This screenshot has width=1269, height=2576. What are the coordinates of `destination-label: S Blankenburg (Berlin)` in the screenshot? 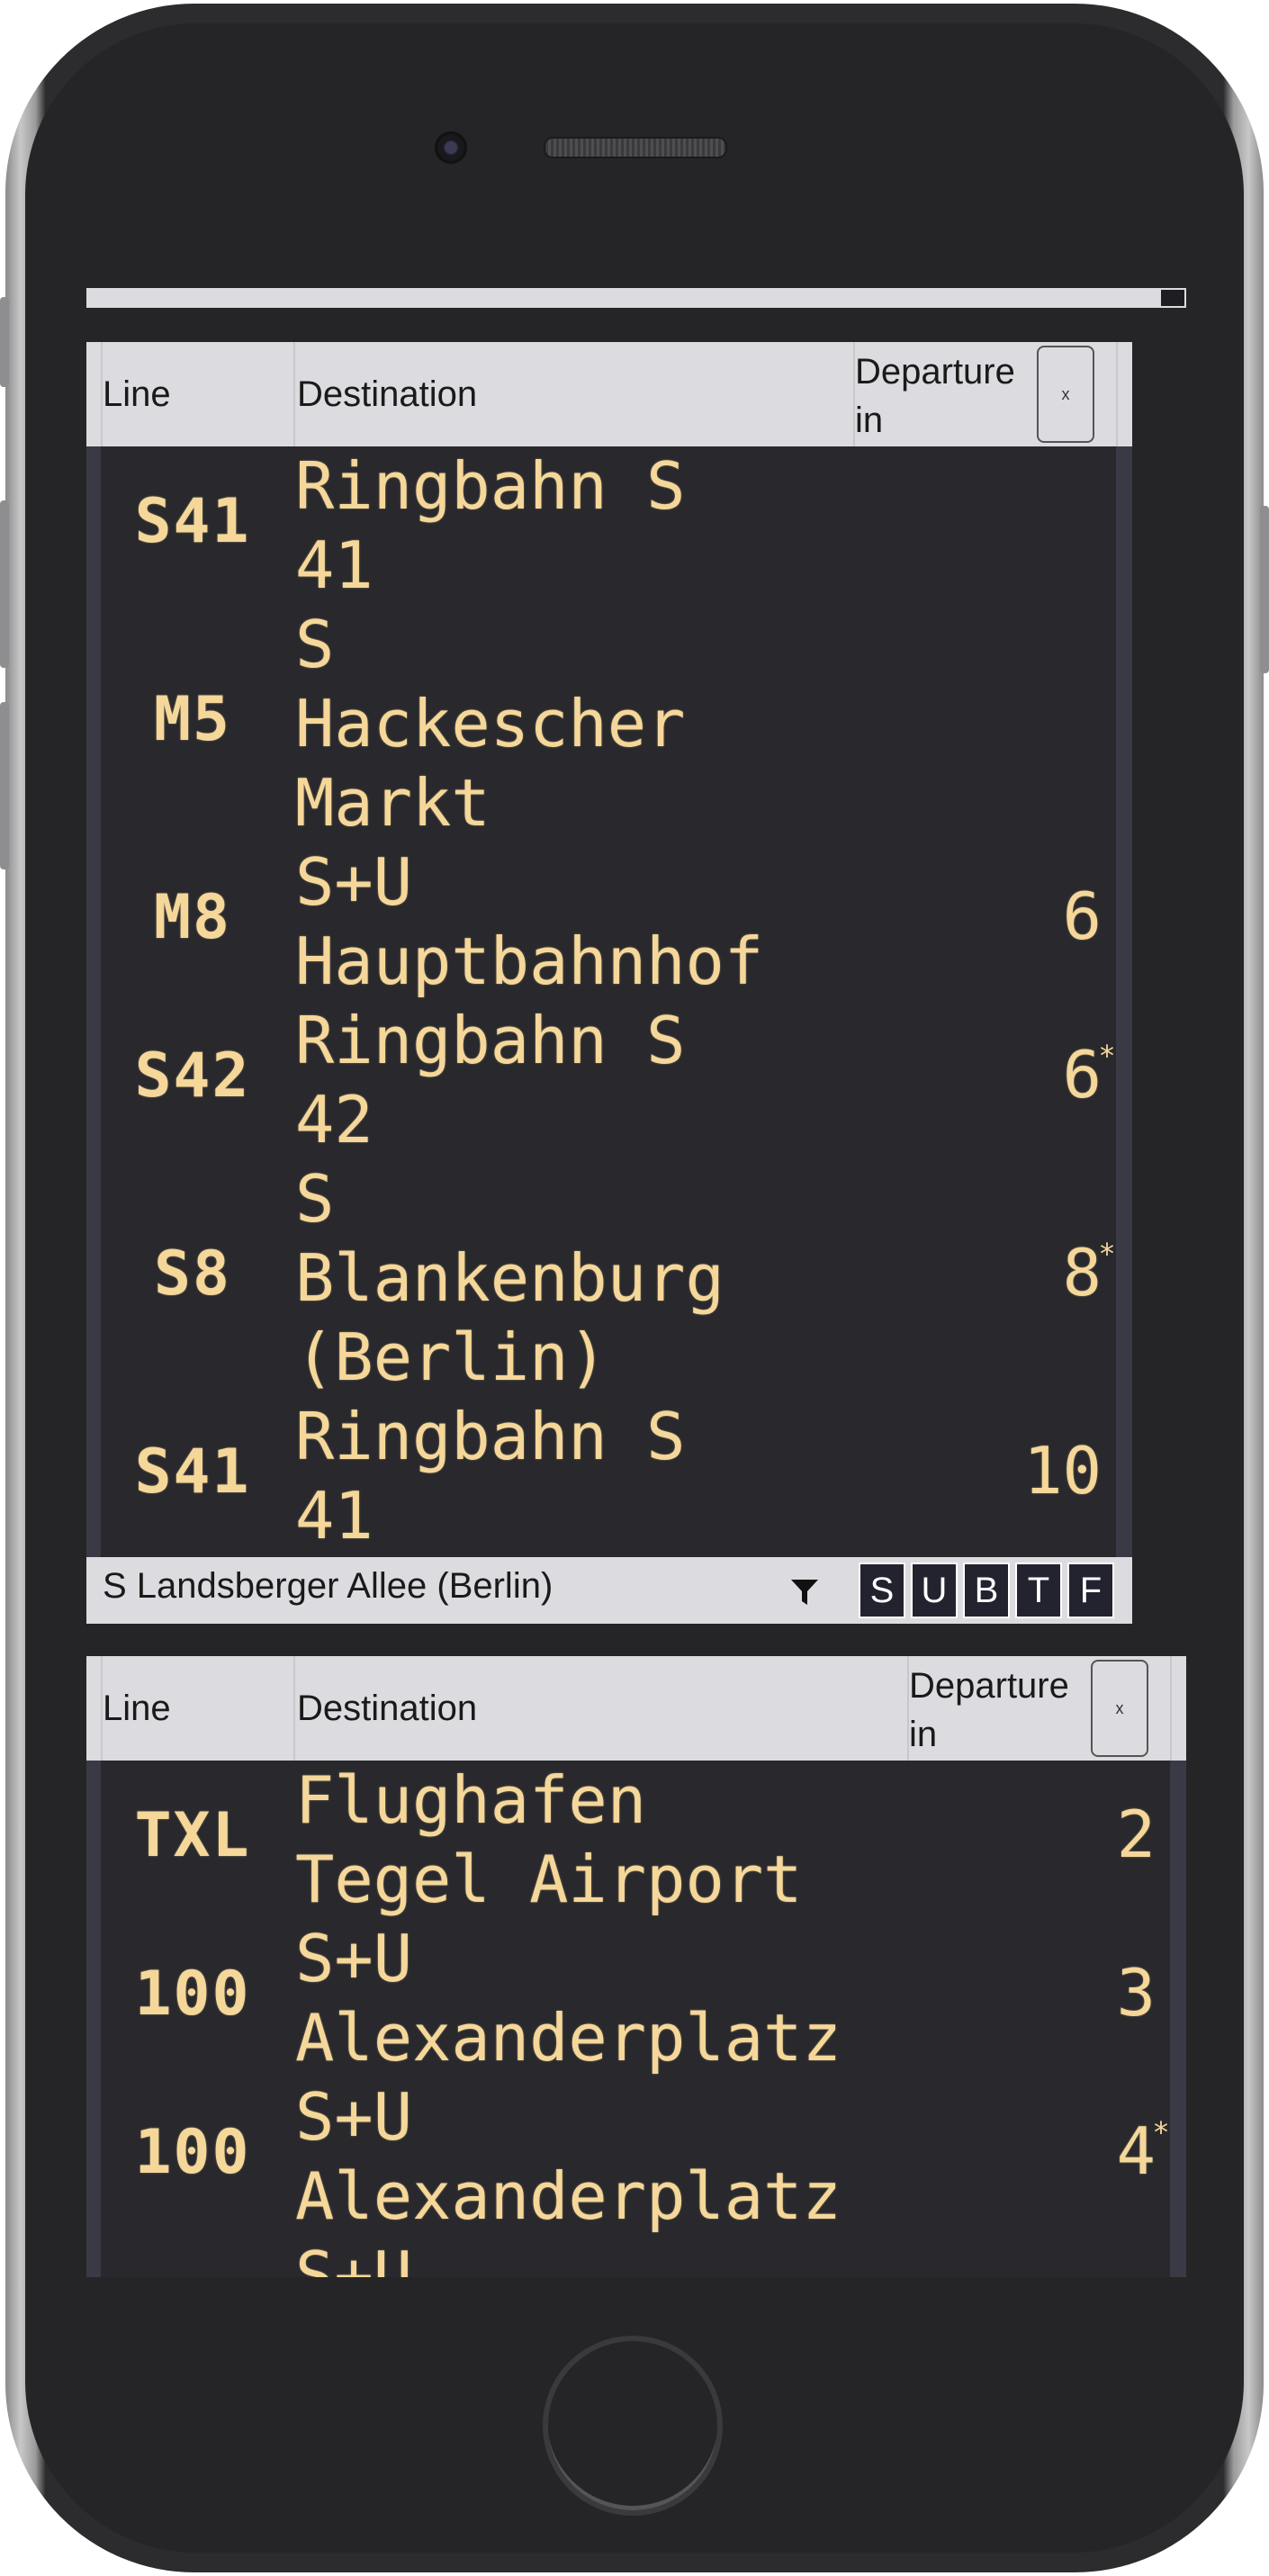 It's located at (509, 1278).